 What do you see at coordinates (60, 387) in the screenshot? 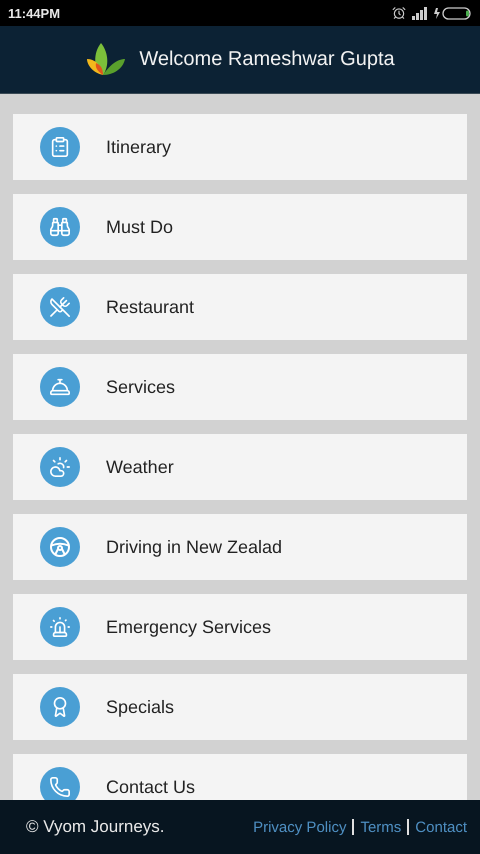
I see `cloche-icon` at bounding box center [60, 387].